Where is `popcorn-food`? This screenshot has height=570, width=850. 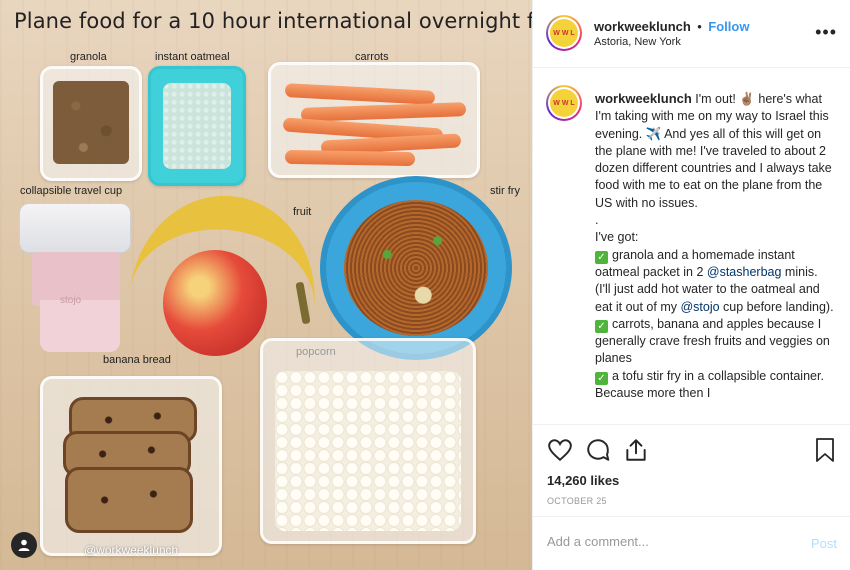
popcorn-food is located at coordinates (368, 451).